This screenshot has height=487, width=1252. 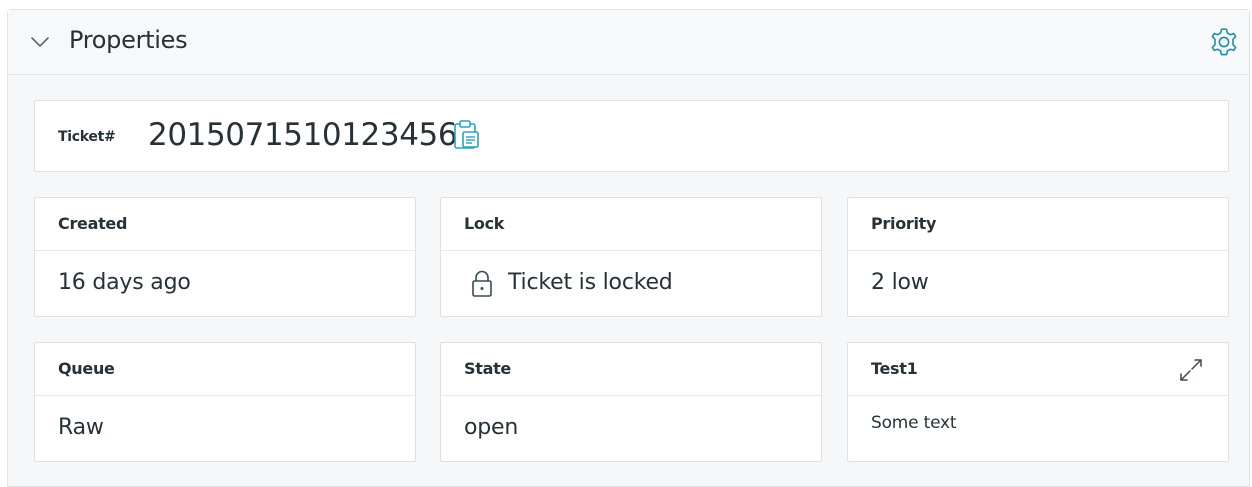 I want to click on created-card: Created 16 days ago, so click(x=225, y=257).